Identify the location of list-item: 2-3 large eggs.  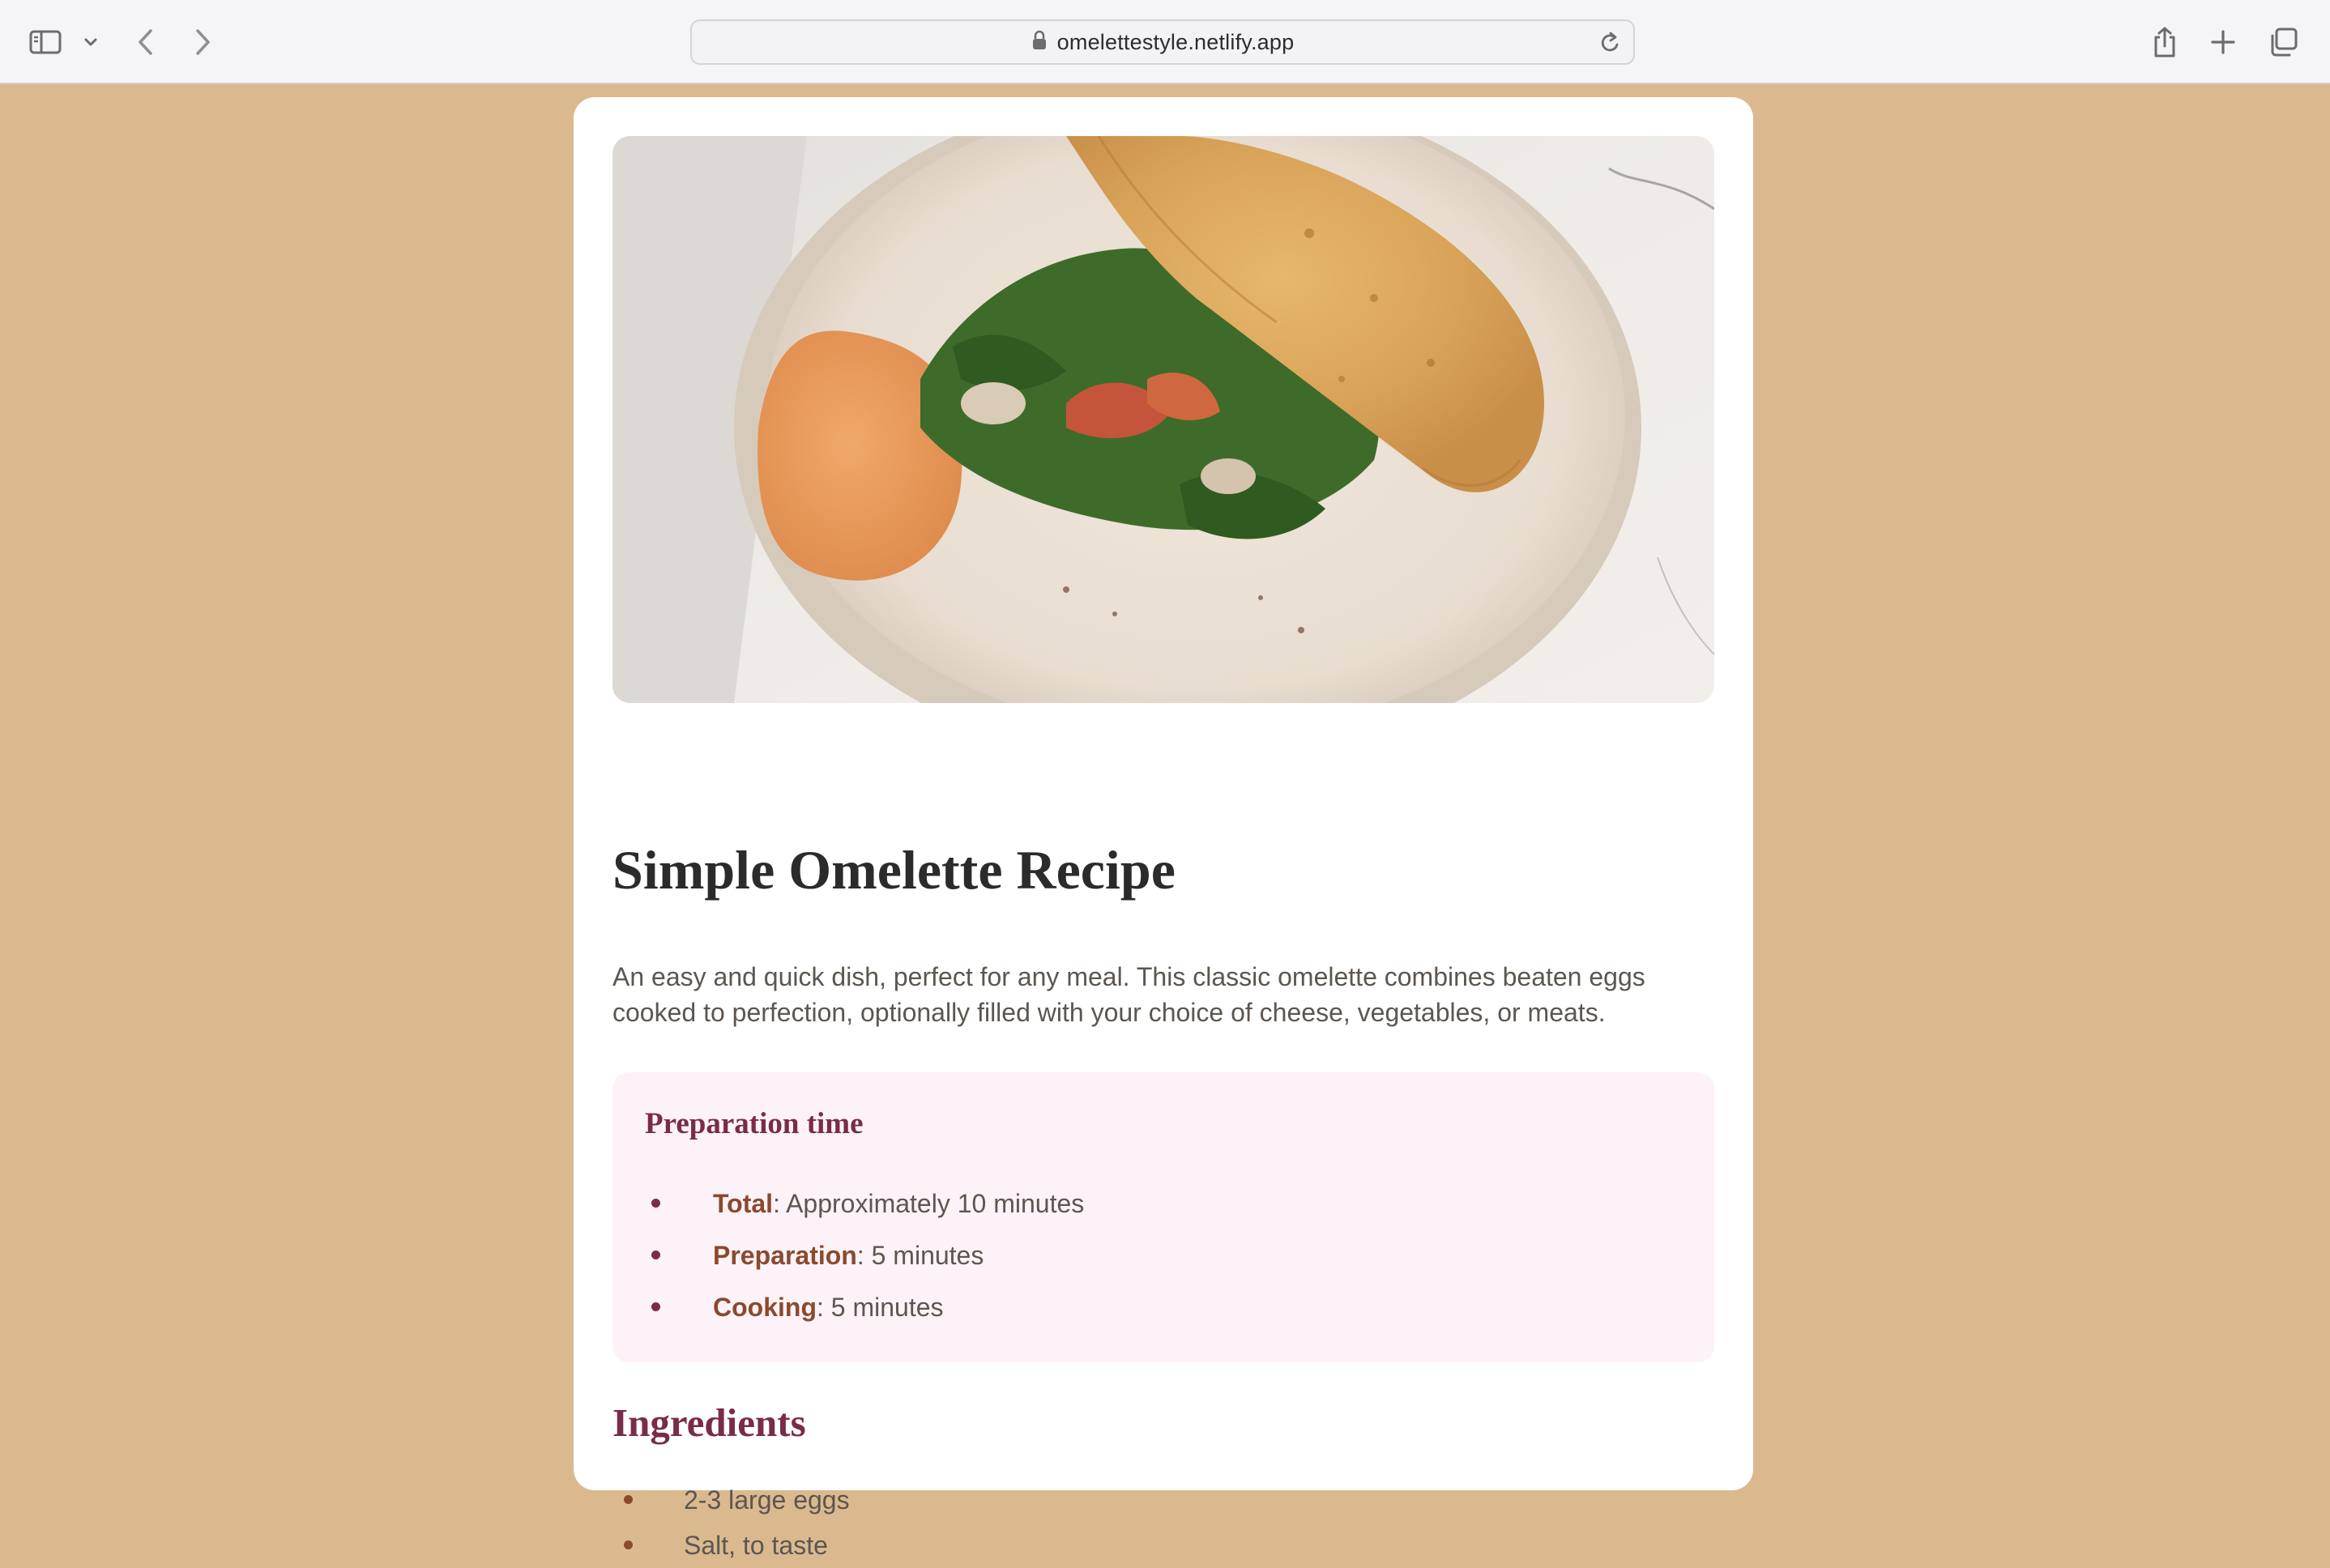
(731, 1500).